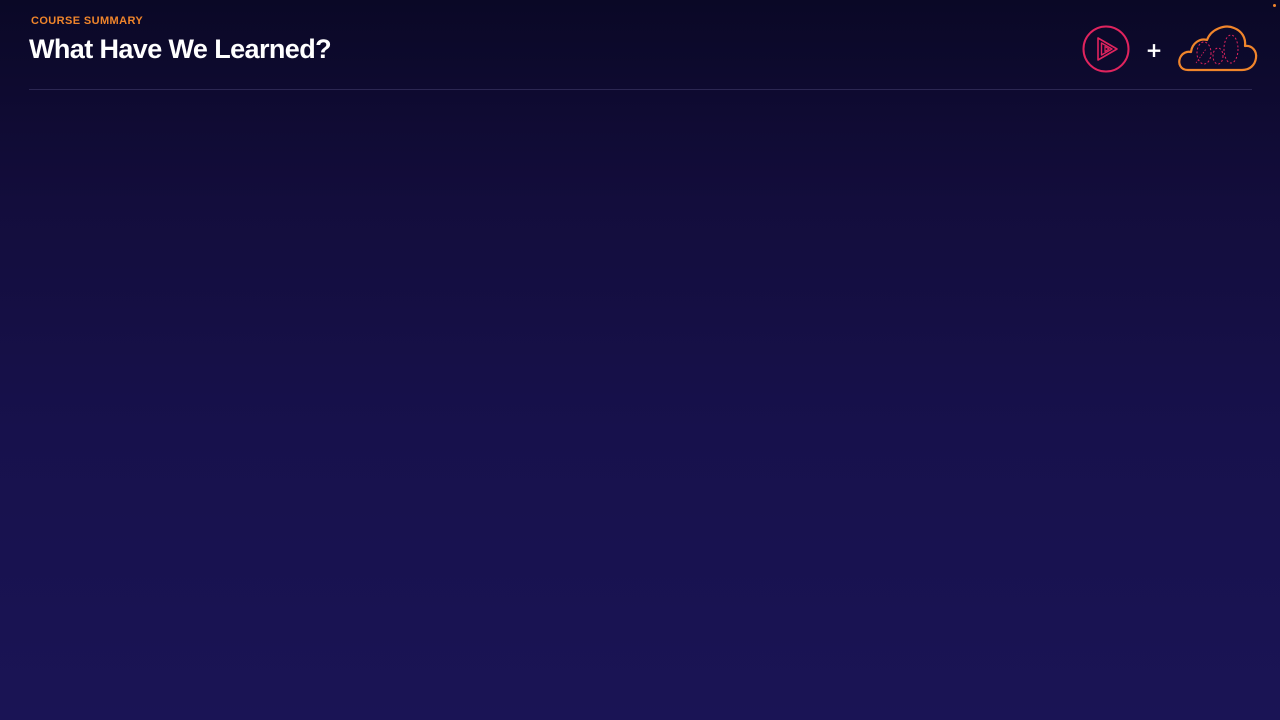 The height and width of the screenshot is (720, 1280). What do you see at coordinates (1154, 50) in the screenshot?
I see `plus-icon: +` at bounding box center [1154, 50].